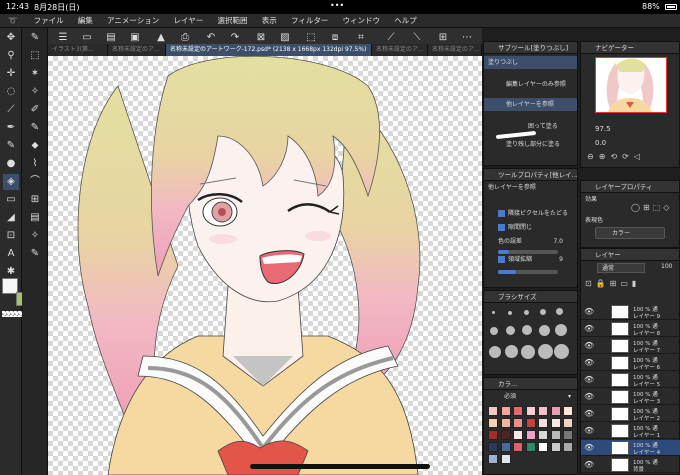  I want to click on pen-tool-icon: ✎, so click(35, 38).